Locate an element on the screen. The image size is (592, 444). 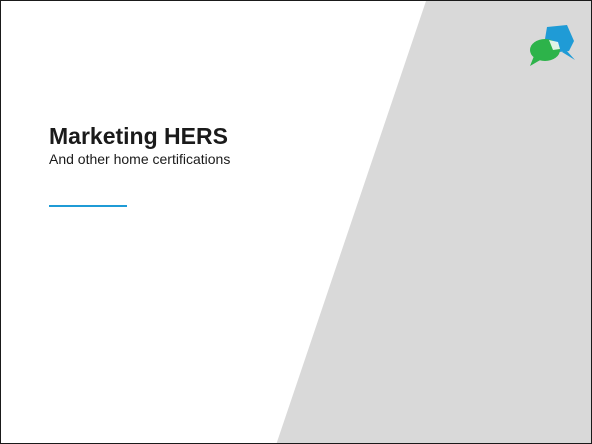
speech-bubbles-logo-icon is located at coordinates (552, 45).